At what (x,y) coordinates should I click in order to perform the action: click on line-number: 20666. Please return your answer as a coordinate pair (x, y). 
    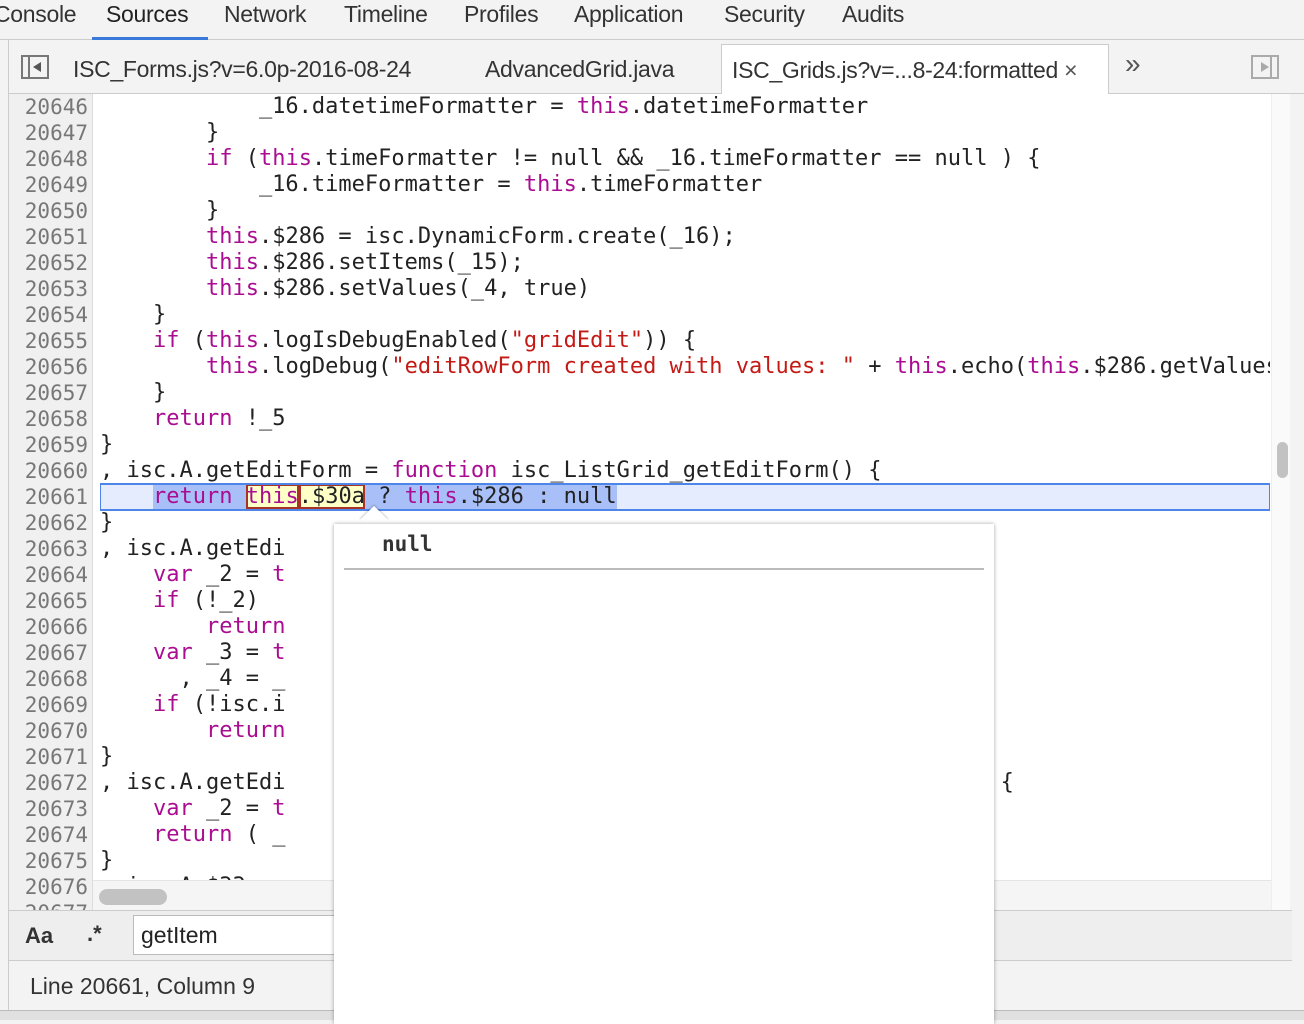
    Looking at the image, I should click on (50, 627).